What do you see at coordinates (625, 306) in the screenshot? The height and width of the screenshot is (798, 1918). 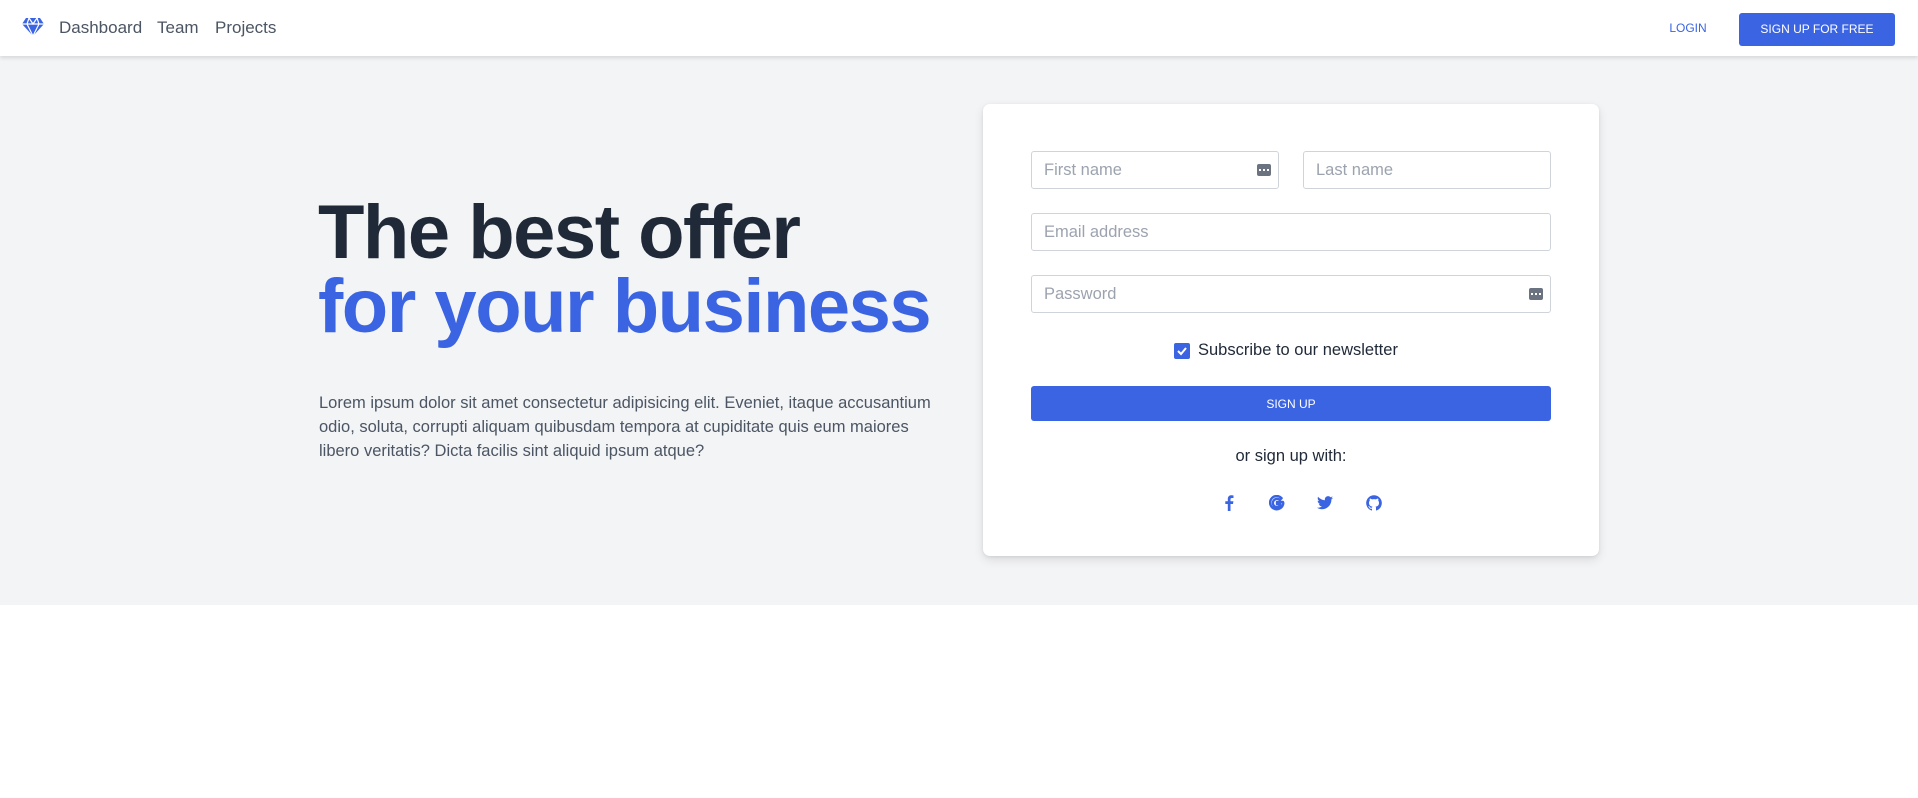 I see `headline-line-2: for your business` at bounding box center [625, 306].